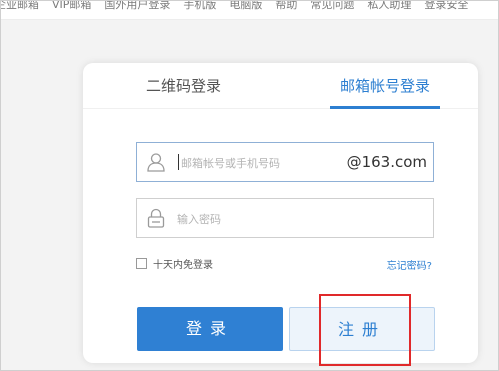 The height and width of the screenshot is (371, 499). Describe the element at coordinates (230, 163) in the screenshot. I see `email-placeholder: 邮箱帐号或手机号码` at that location.